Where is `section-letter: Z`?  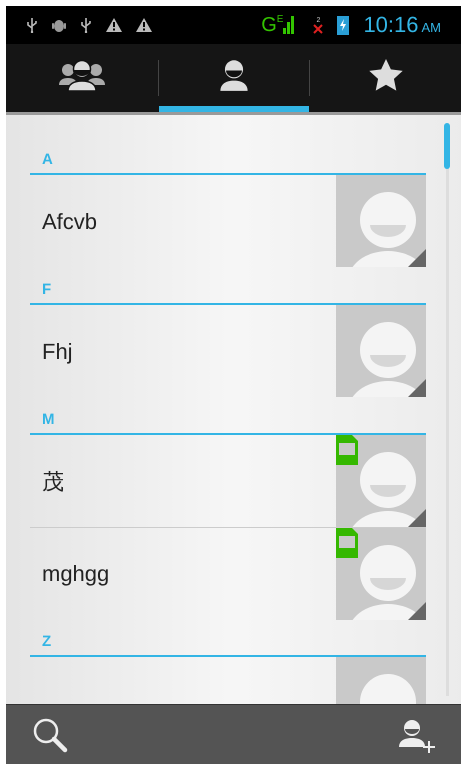 section-letter: Z is located at coordinates (47, 641).